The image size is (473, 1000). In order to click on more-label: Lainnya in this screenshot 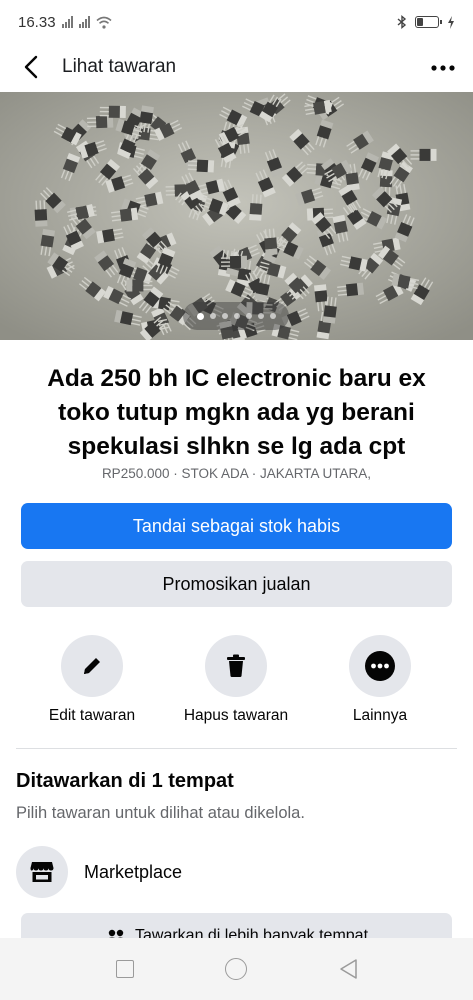, I will do `click(380, 715)`.